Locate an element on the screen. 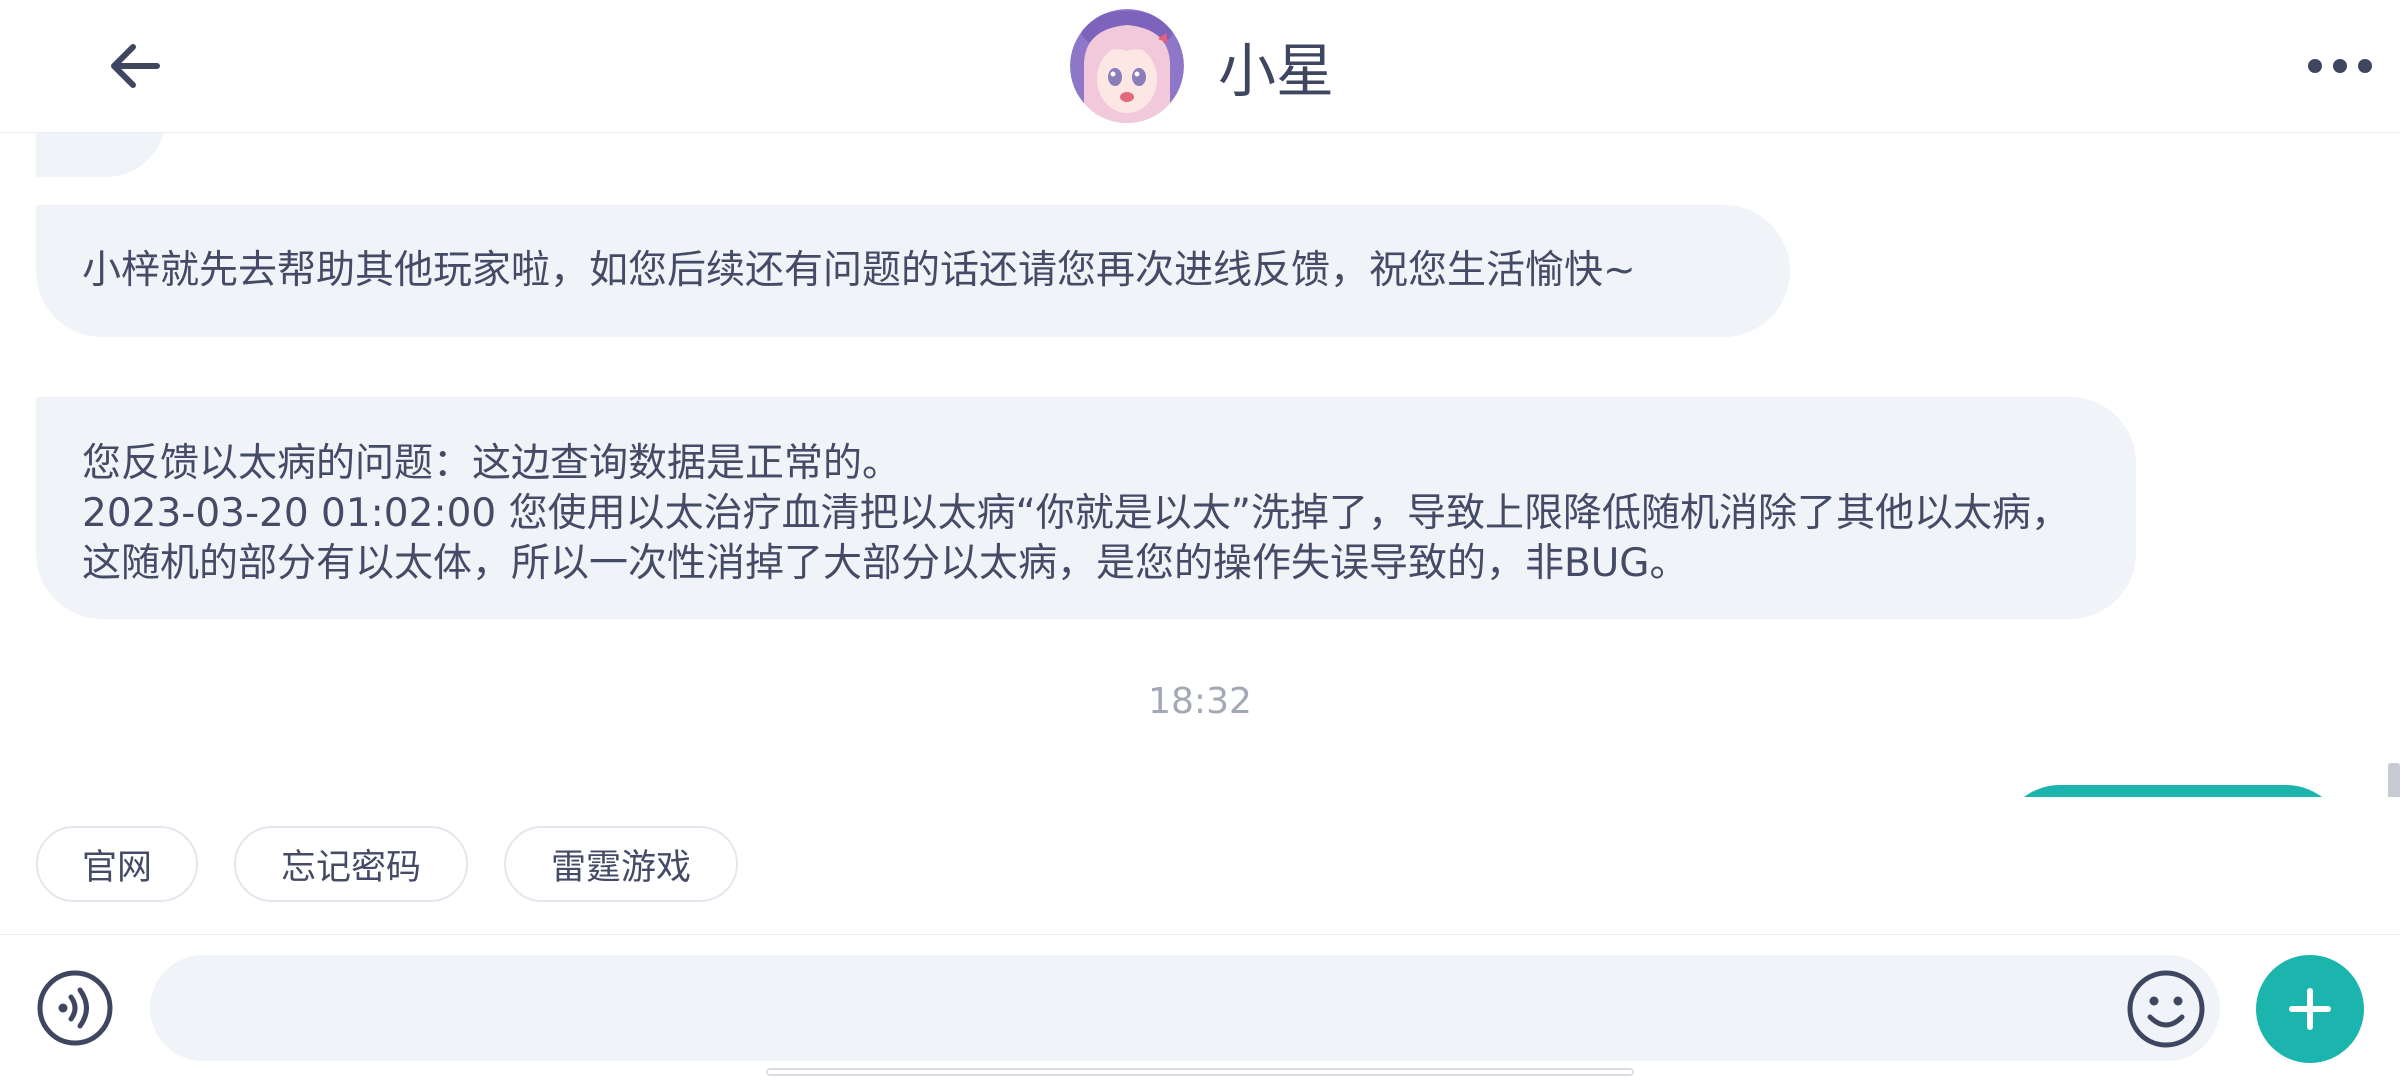 This screenshot has height=1081, width=2400. add-attachment-button is located at coordinates (2310, 1009).